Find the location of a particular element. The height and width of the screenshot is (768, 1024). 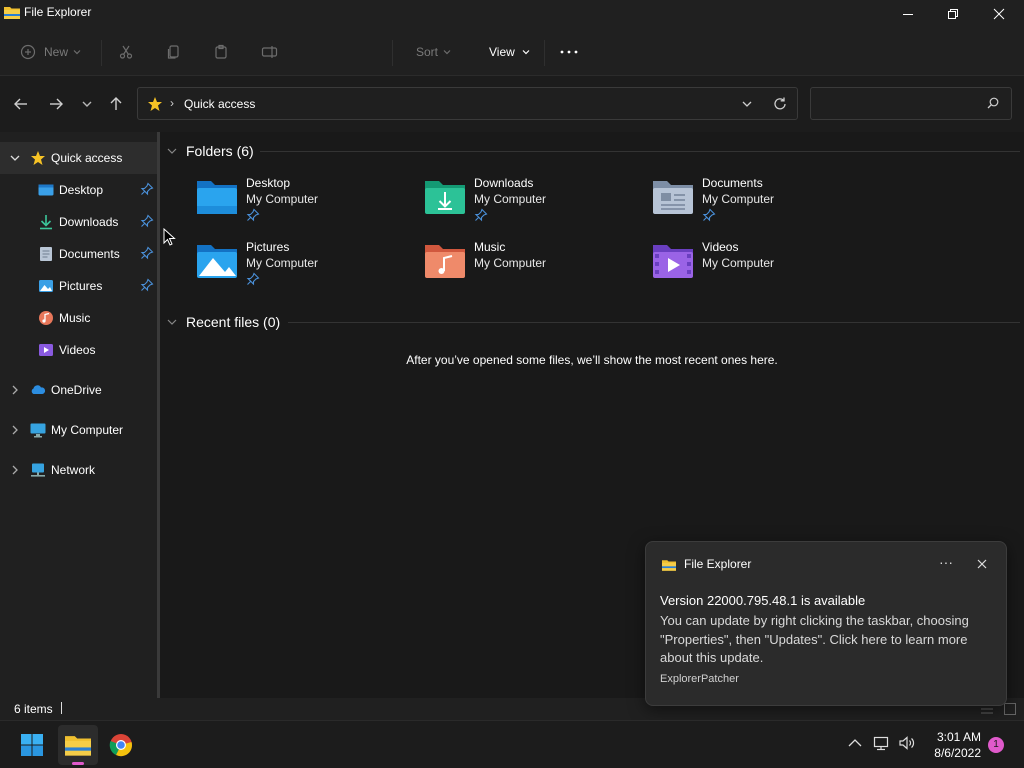

restore-icon is located at coordinates (953, 14).